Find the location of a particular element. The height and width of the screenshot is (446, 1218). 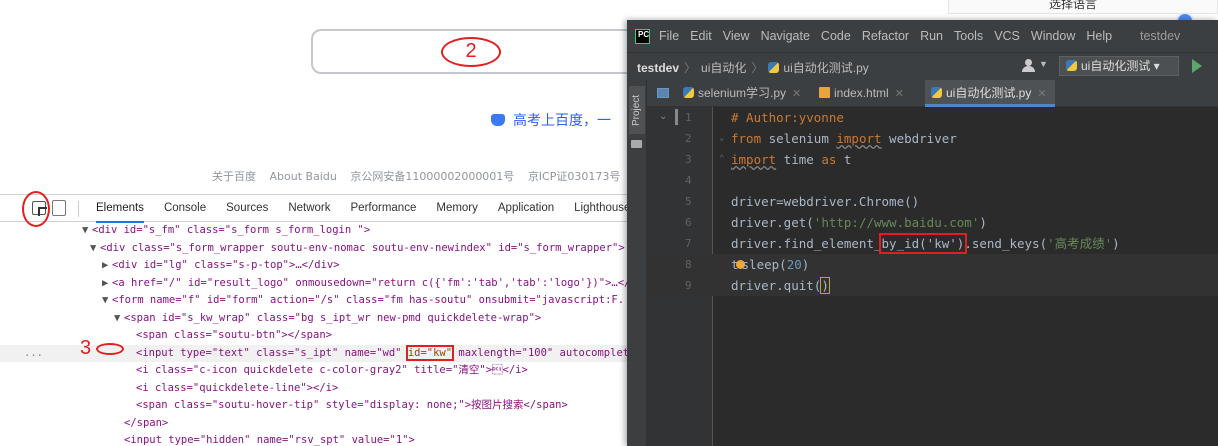

menu-refactor: Refactor is located at coordinates (885, 36).